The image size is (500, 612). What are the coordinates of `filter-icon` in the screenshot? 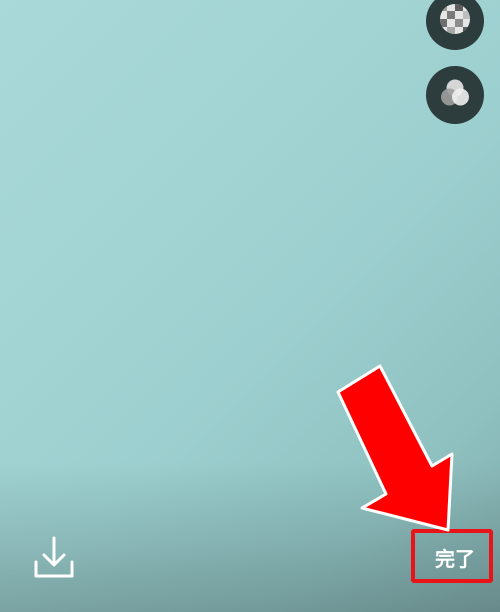 It's located at (455, 95).